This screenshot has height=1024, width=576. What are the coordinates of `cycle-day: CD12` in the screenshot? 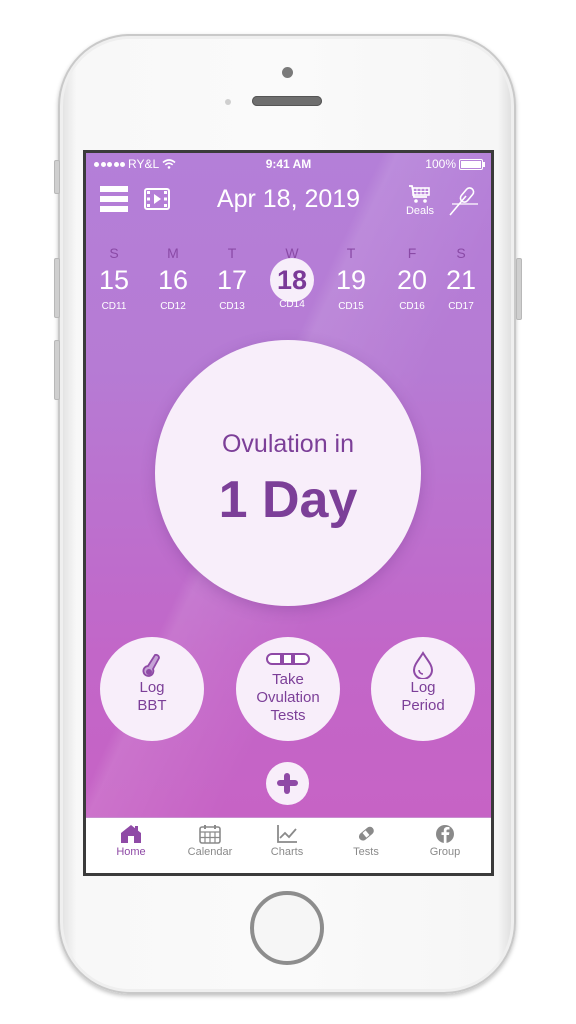 It's located at (173, 306).